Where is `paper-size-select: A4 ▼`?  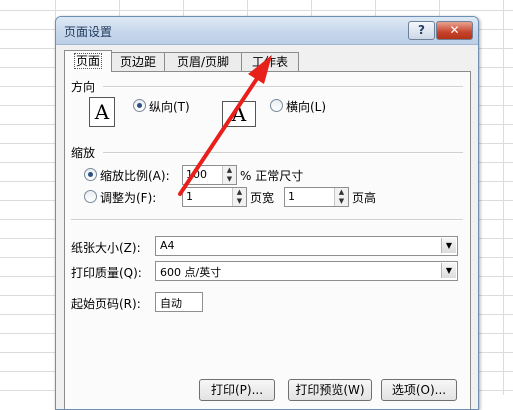 paper-size-select: A4 ▼ is located at coordinates (306, 246).